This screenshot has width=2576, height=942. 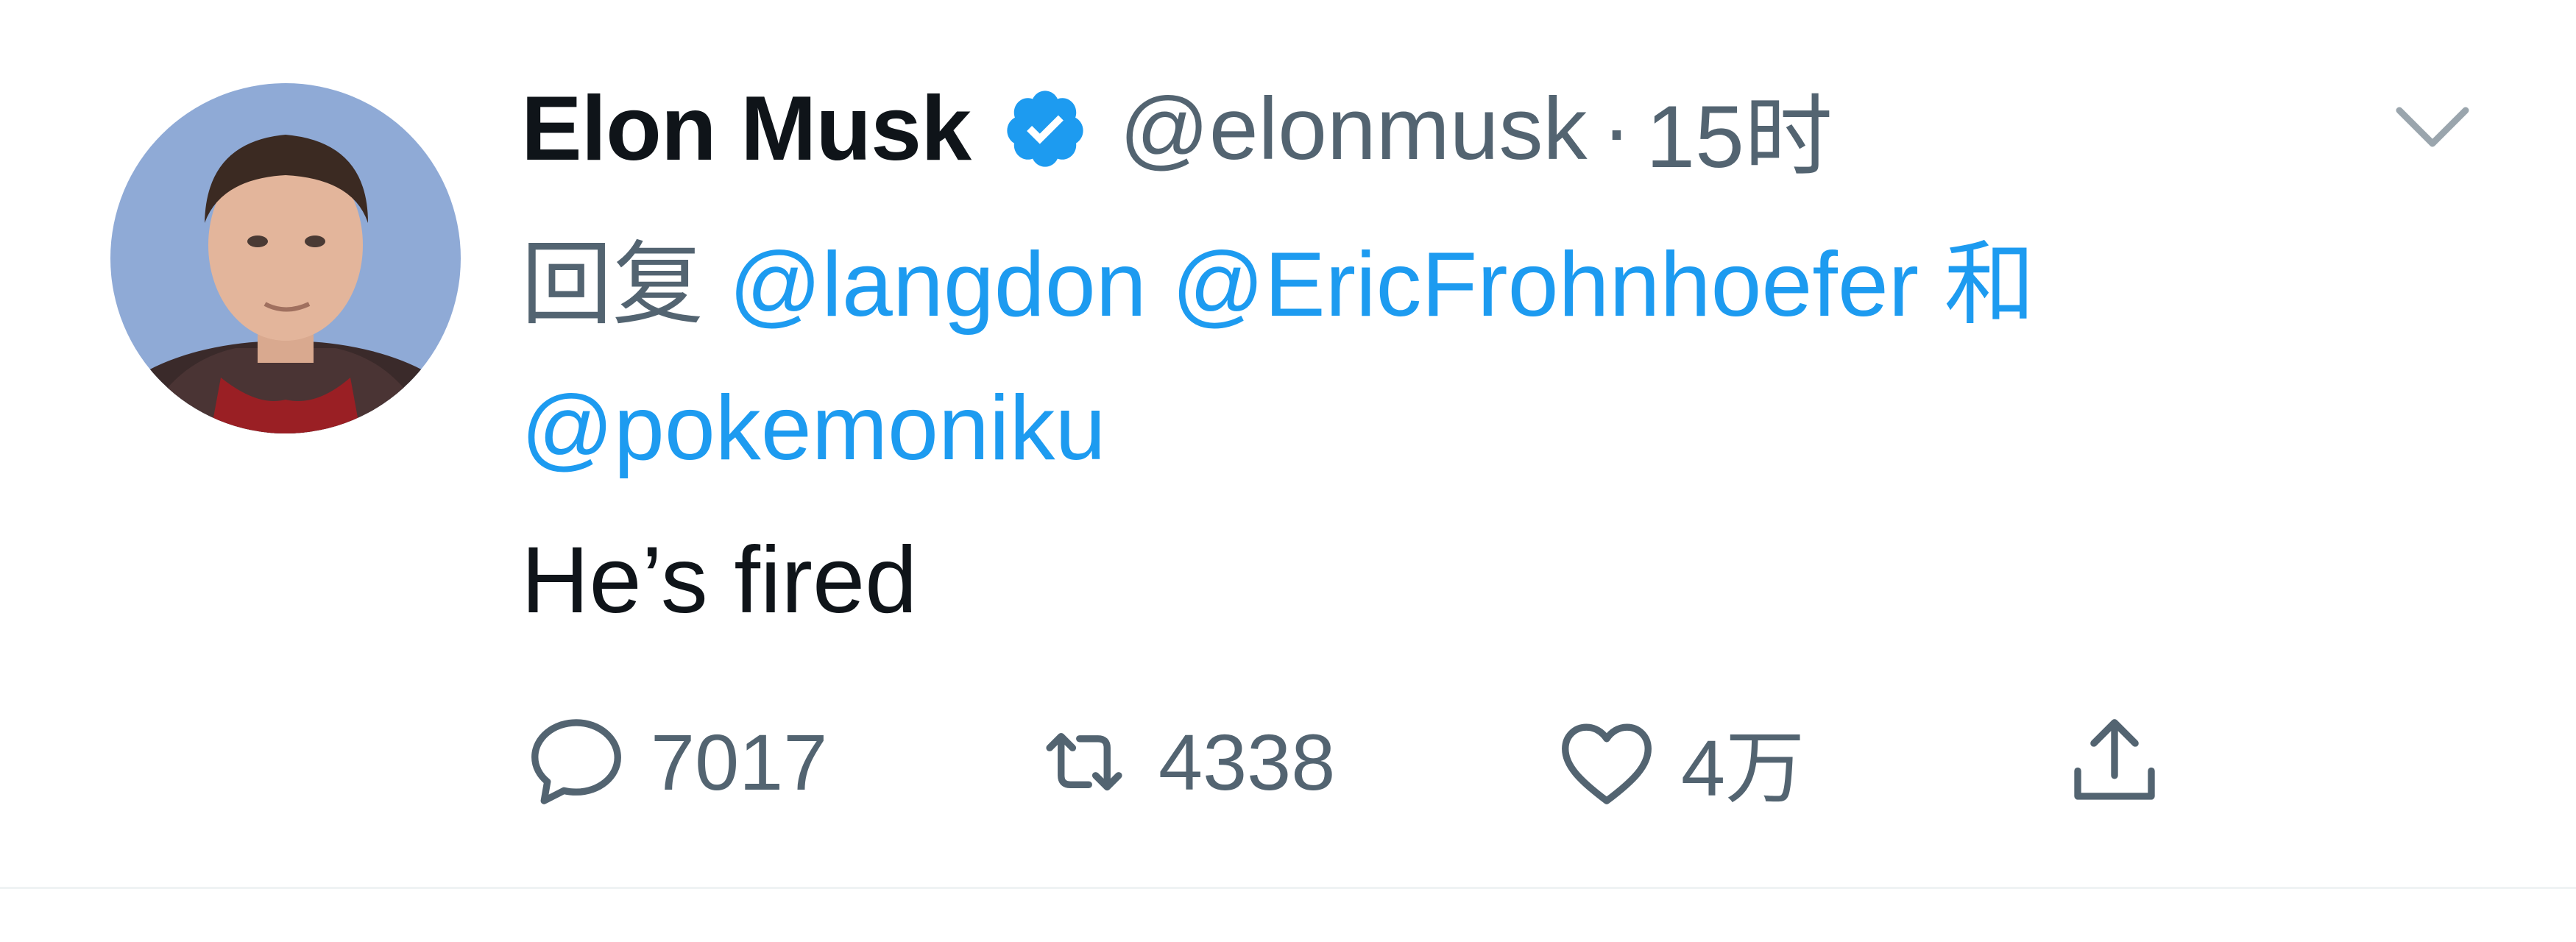 What do you see at coordinates (719, 580) in the screenshot?
I see `tweet-text: He’s fired` at bounding box center [719, 580].